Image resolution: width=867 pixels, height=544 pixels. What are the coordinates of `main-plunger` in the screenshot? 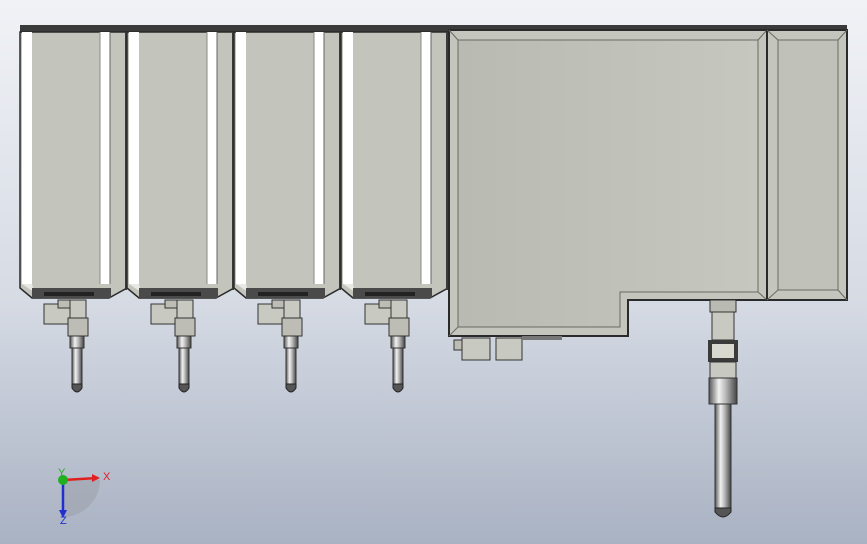 It's located at (723, 408).